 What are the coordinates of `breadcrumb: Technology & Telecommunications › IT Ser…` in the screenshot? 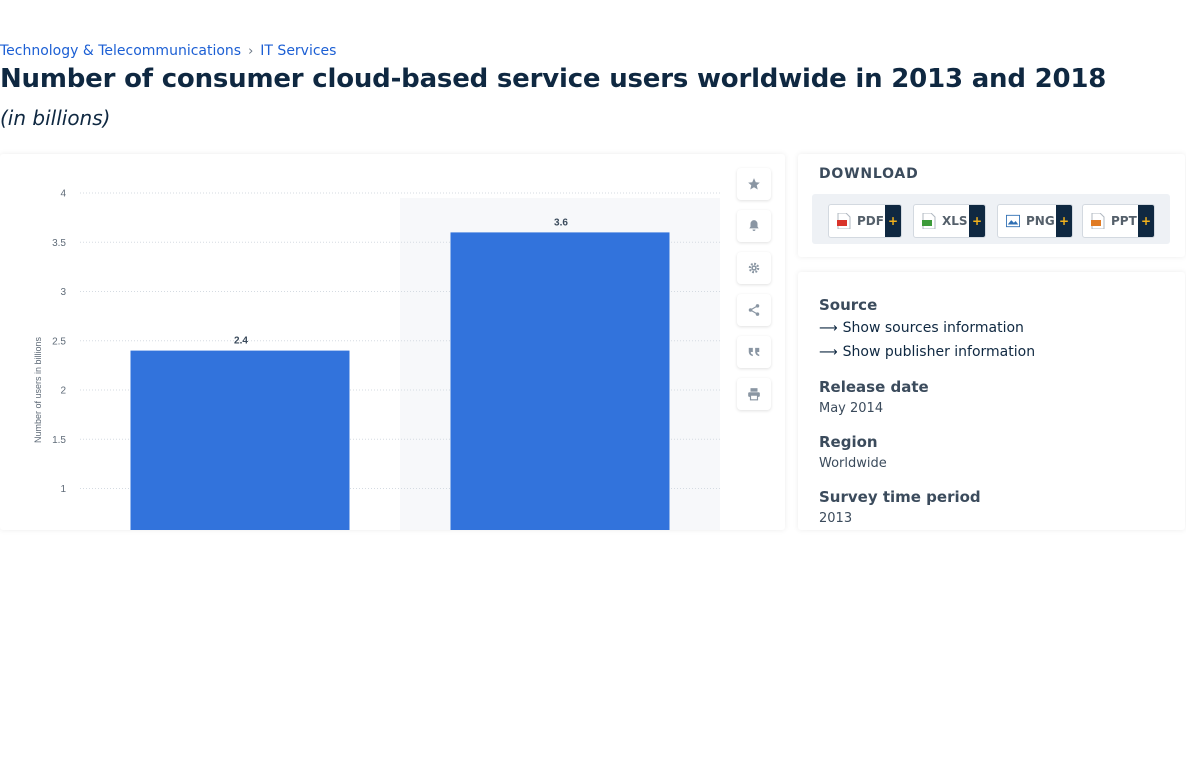 It's located at (168, 51).